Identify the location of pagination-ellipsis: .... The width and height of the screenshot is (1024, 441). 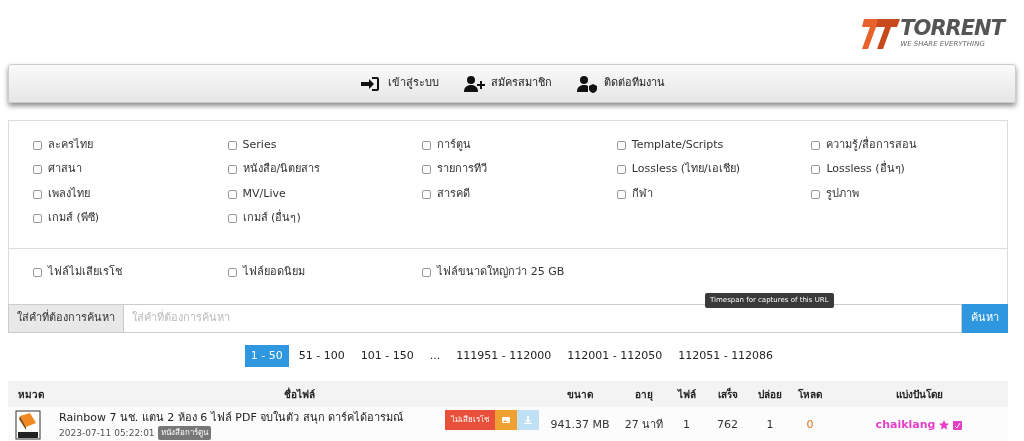
(435, 355).